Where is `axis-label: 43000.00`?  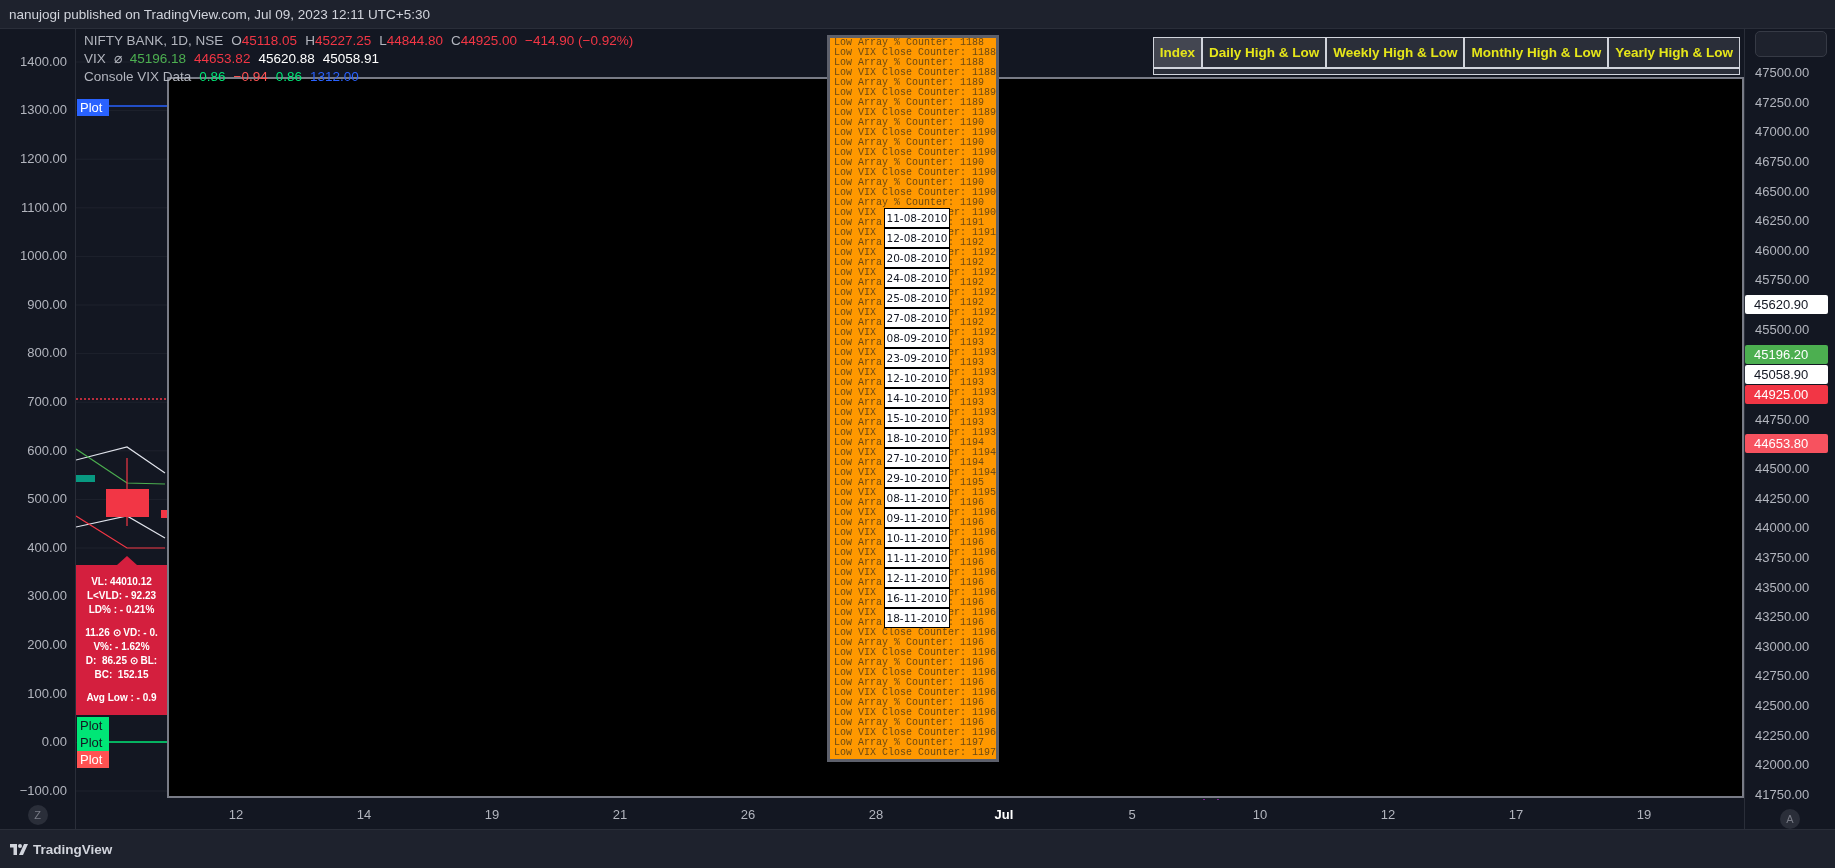
axis-label: 43000.00 is located at coordinates (1782, 646).